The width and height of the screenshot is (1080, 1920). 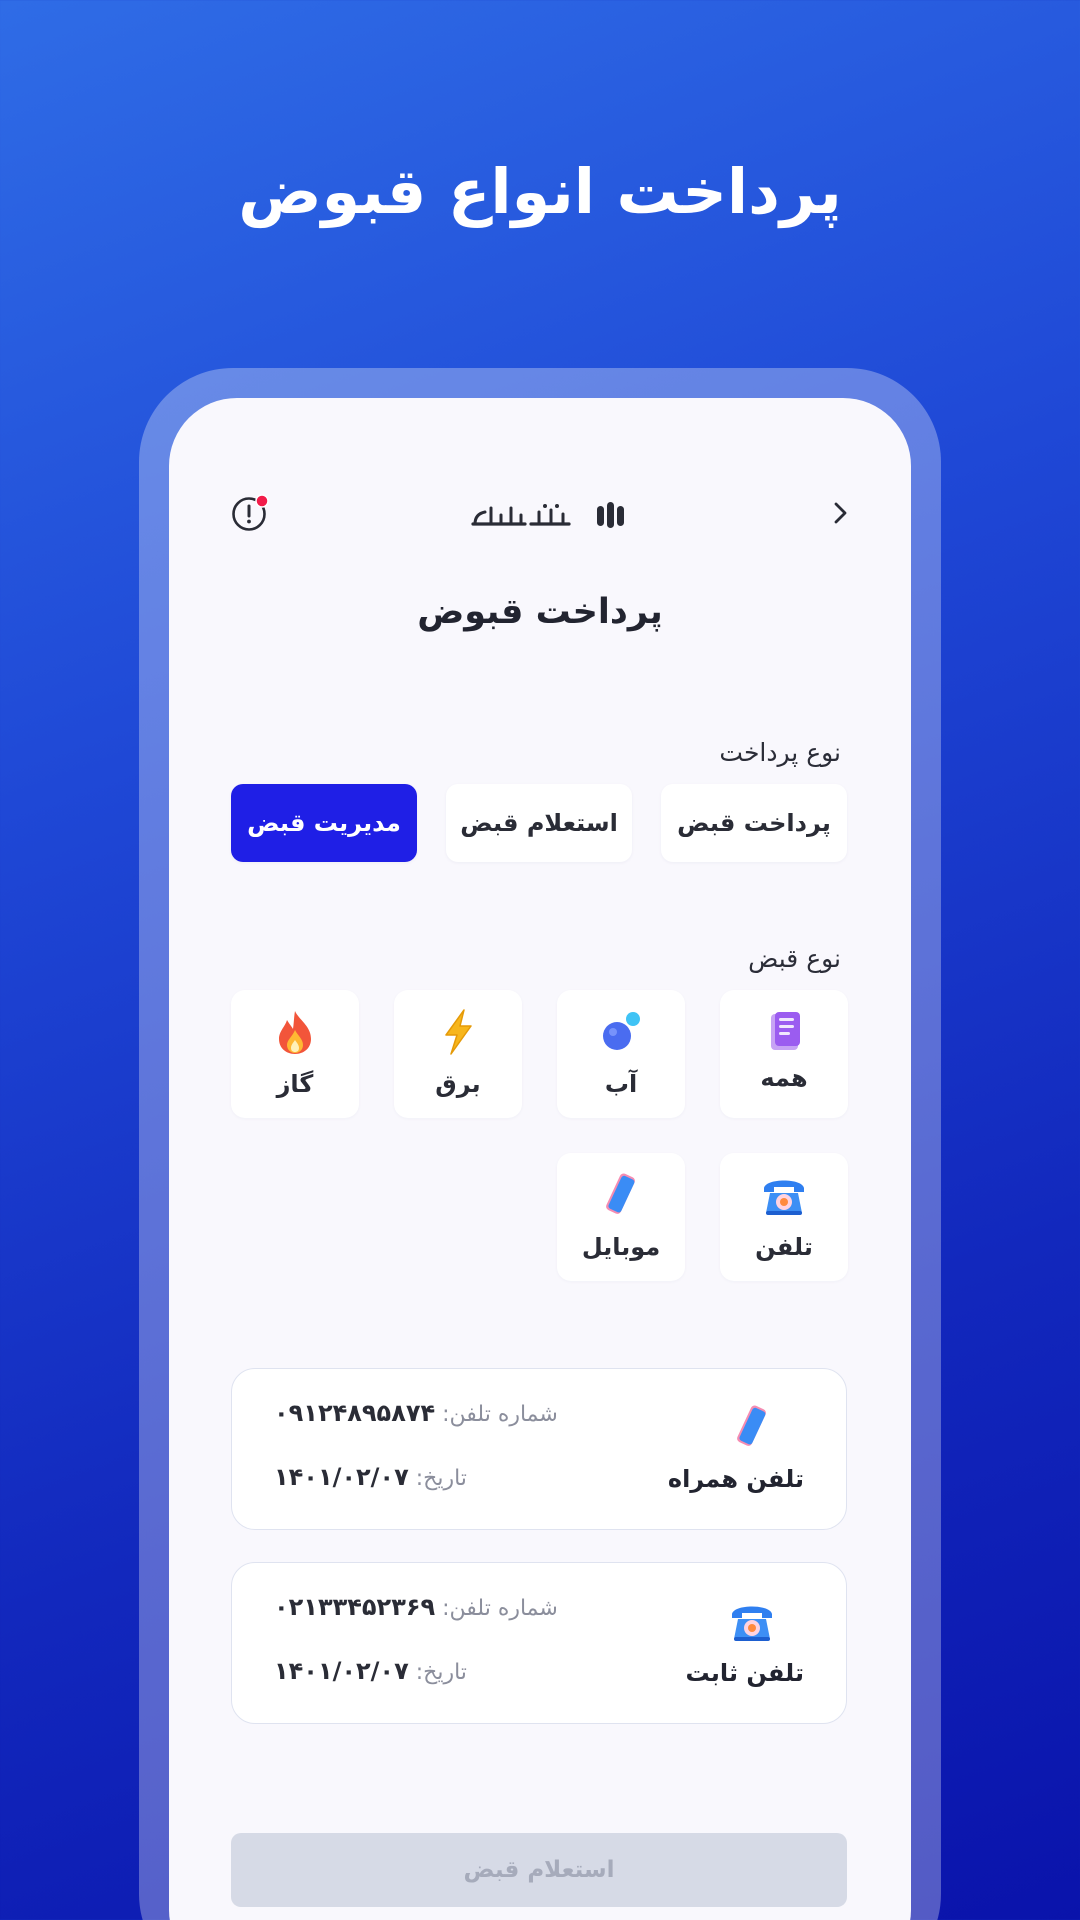 What do you see at coordinates (754, 823) in the screenshot?
I see `segment-pay-bill: پرداخت قبض` at bounding box center [754, 823].